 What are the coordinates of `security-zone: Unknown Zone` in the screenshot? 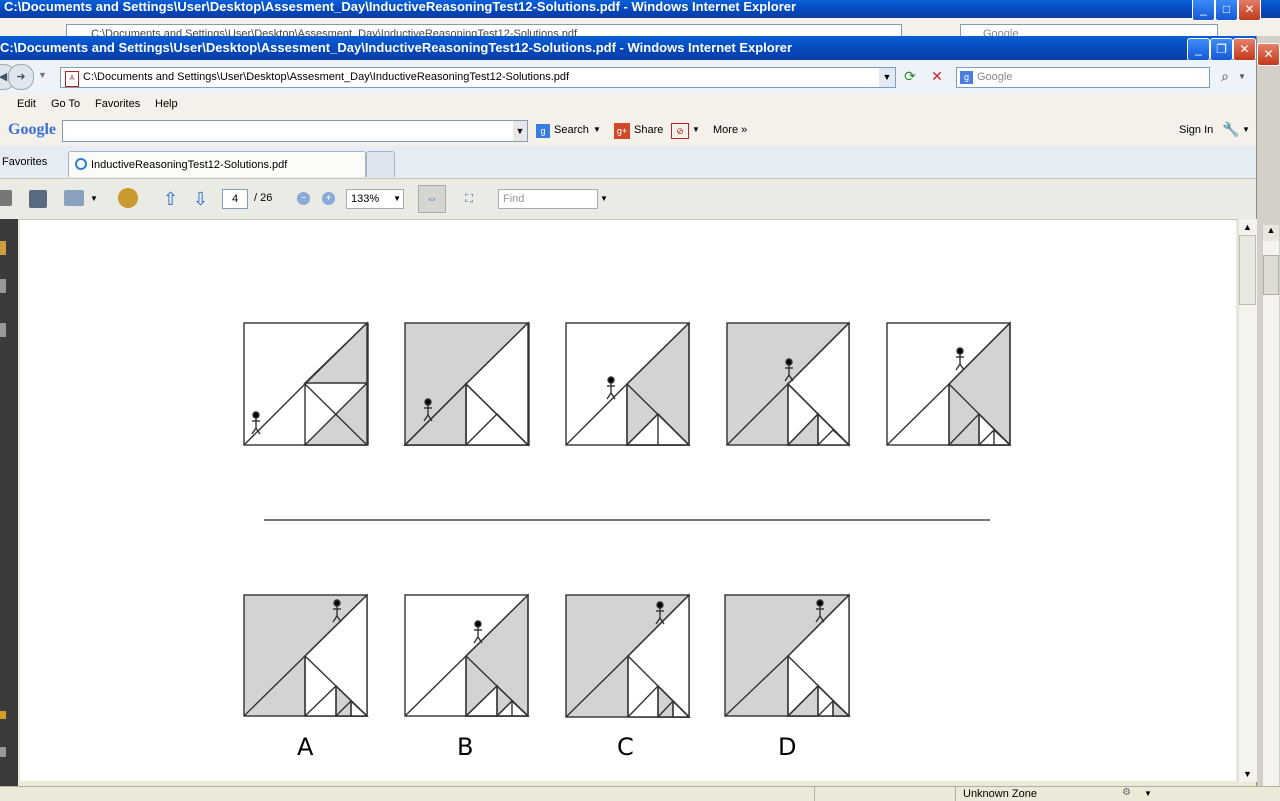 It's located at (1000, 794).